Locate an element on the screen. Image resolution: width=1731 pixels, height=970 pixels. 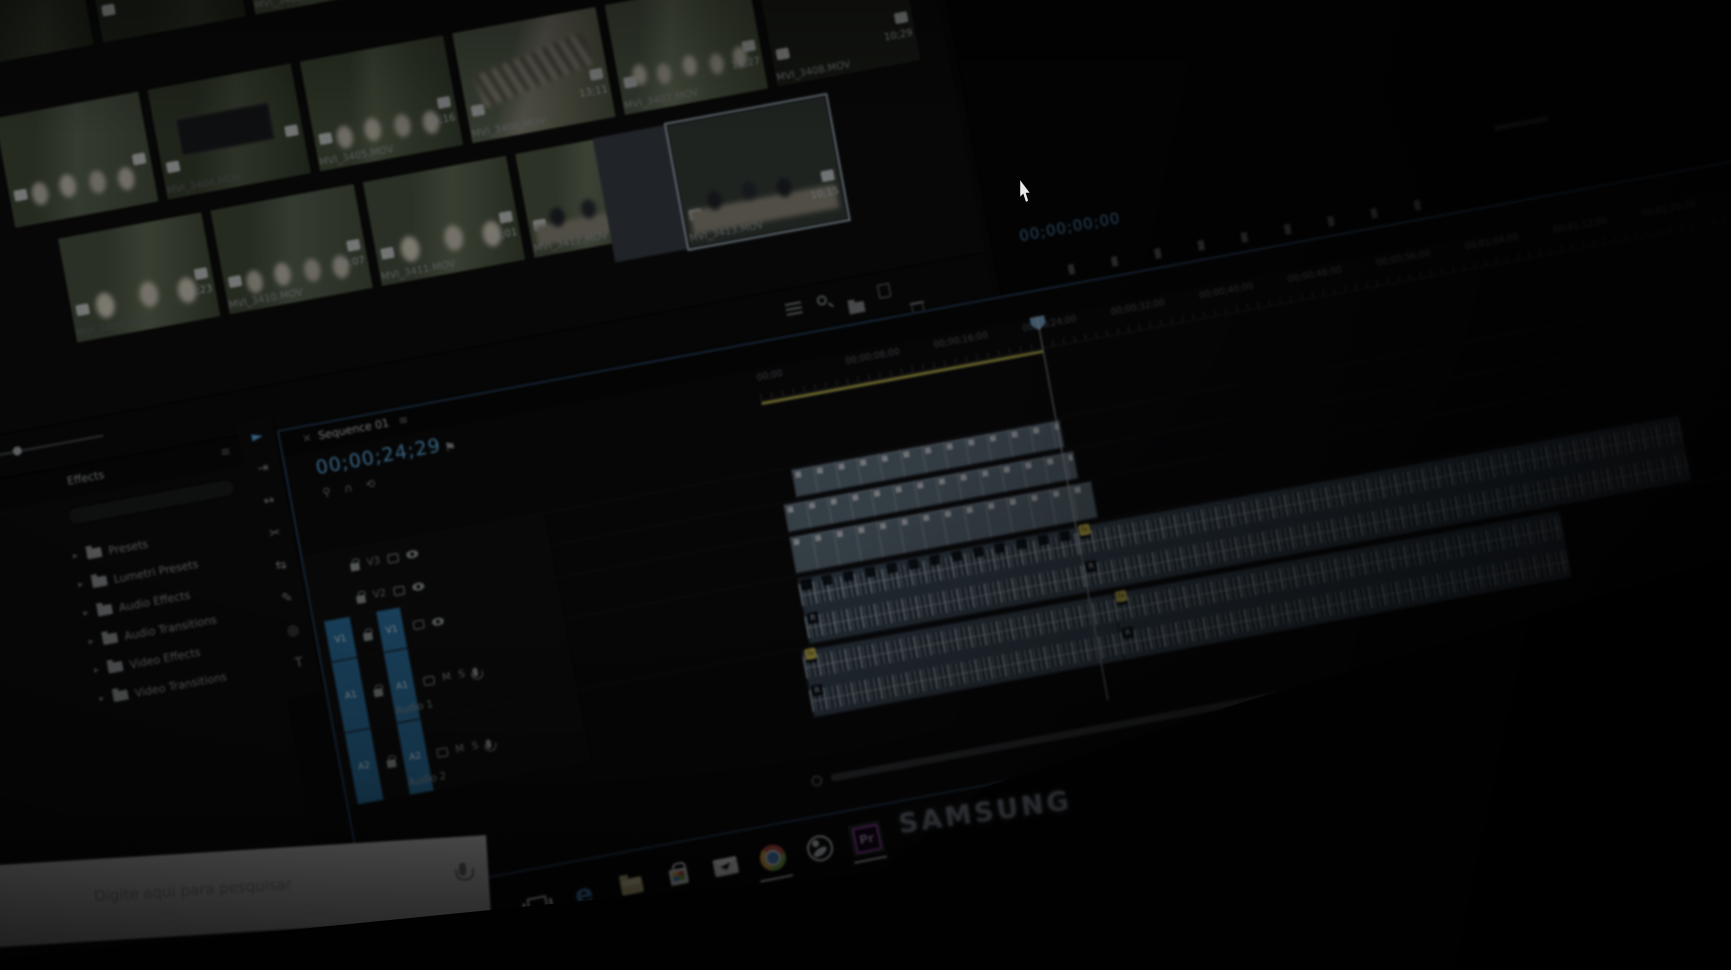
source-patch: A2 is located at coordinates (364, 766).